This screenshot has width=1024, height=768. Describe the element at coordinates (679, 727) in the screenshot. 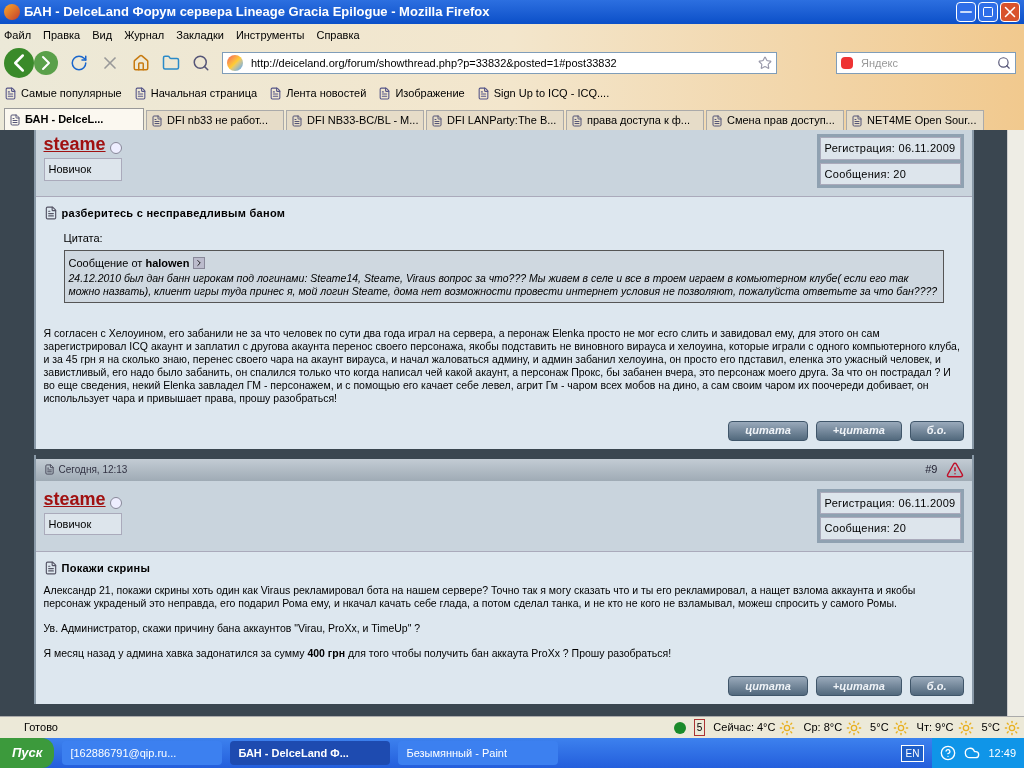

I see `online-indicator-icon` at that location.